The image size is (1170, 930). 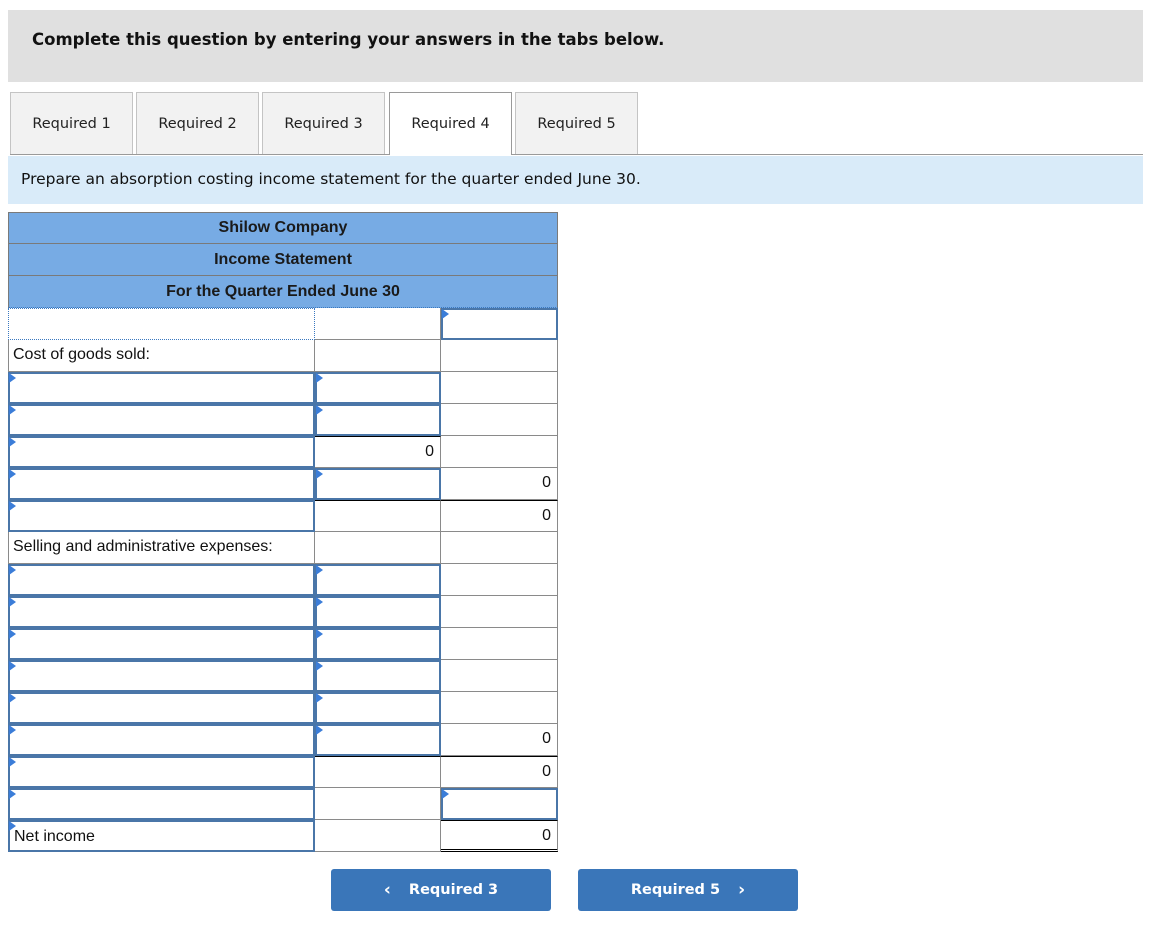 What do you see at coordinates (161, 548) in the screenshot?
I see `section-label: Selling and administrative expenses:` at bounding box center [161, 548].